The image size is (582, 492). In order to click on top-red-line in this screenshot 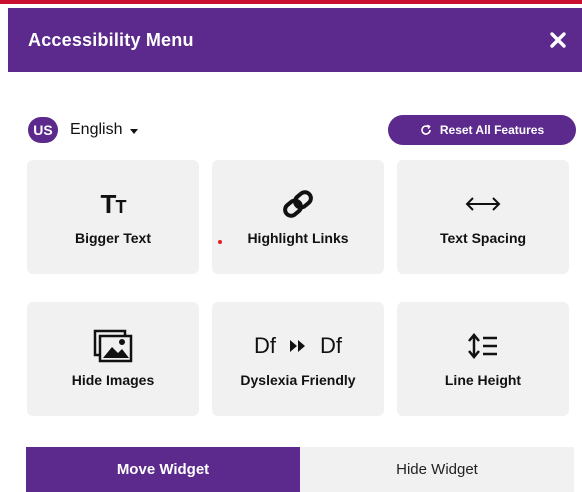, I will do `click(291, 2)`.